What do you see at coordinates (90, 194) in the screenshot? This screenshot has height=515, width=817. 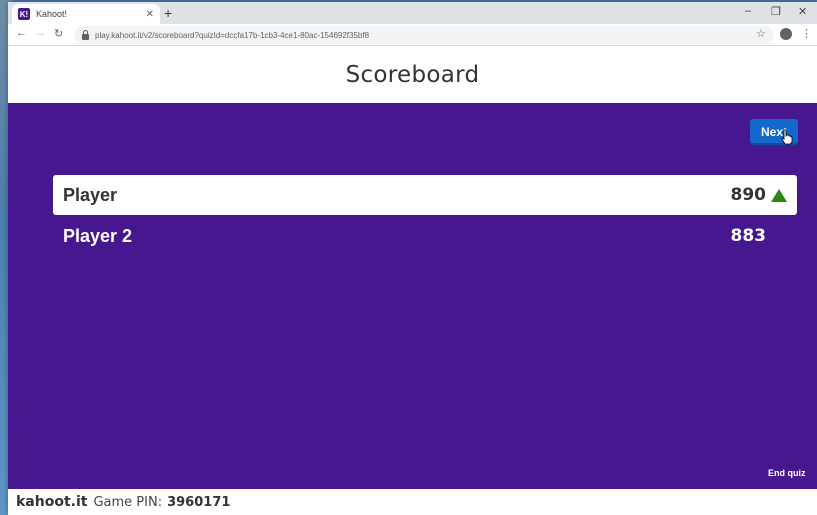 I see `player-name: Player` at bounding box center [90, 194].